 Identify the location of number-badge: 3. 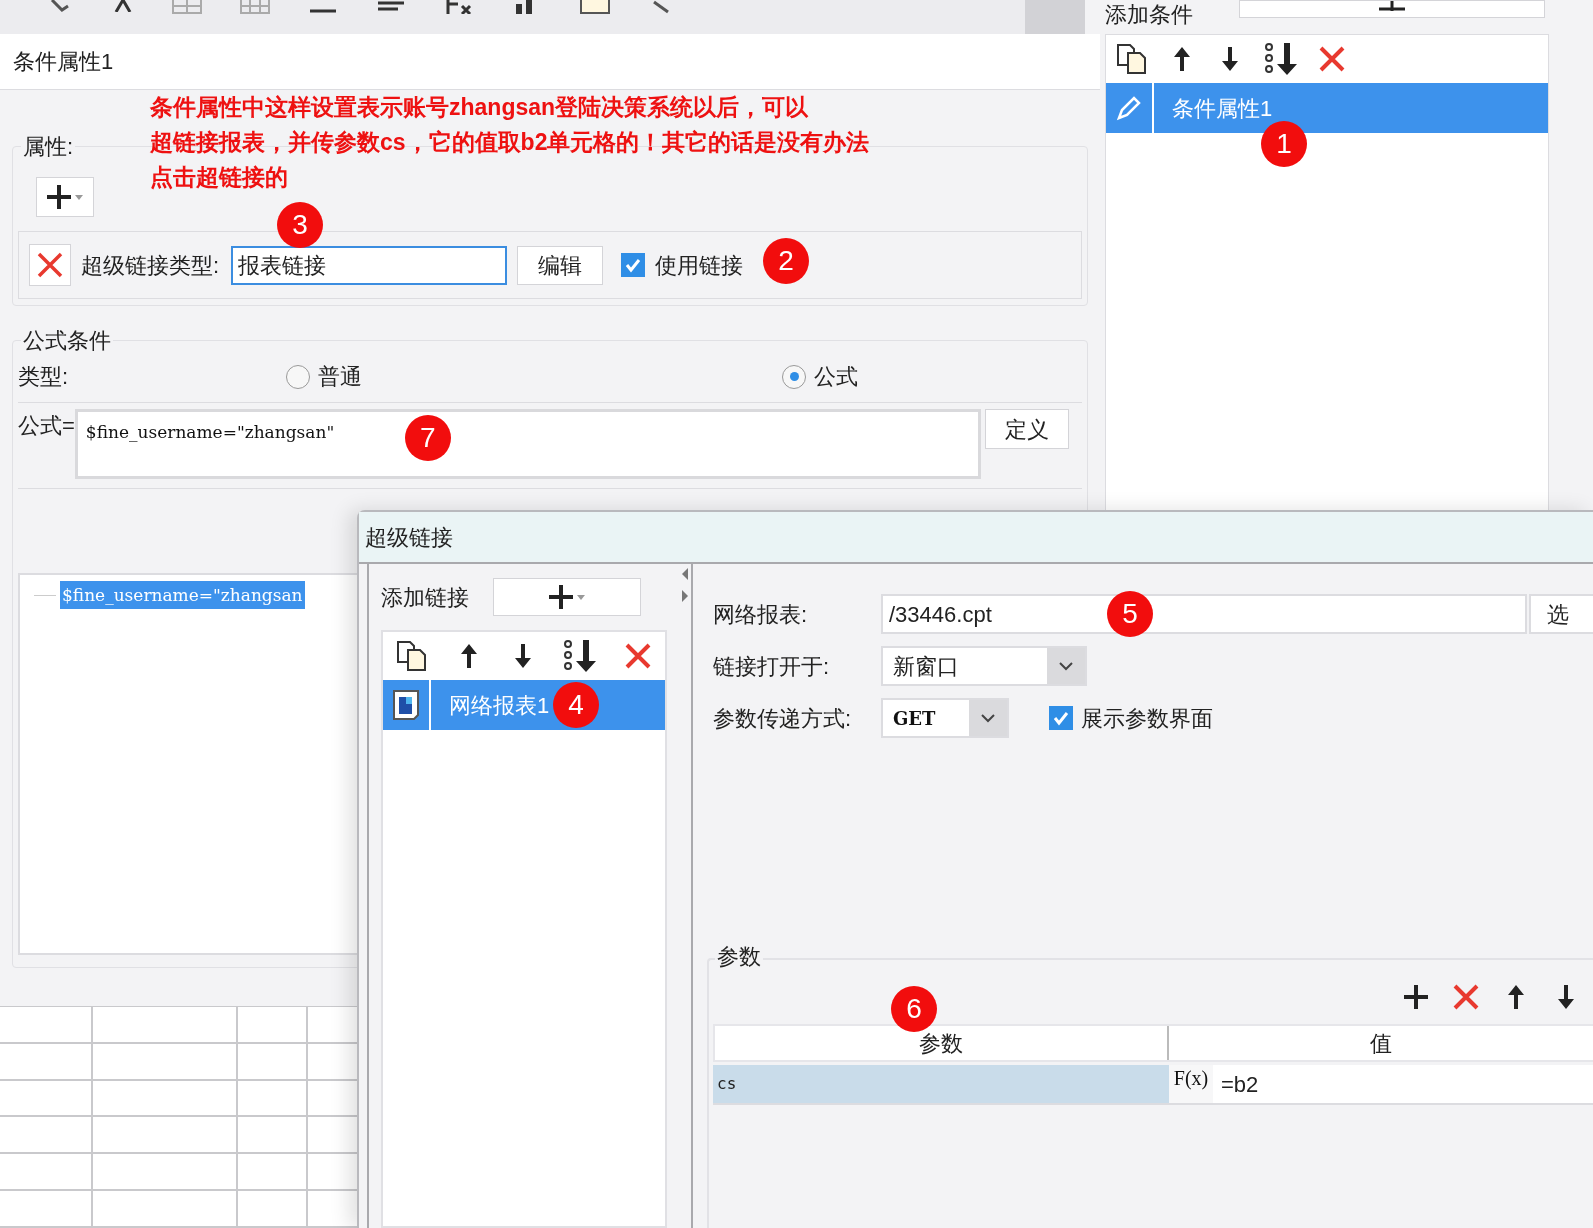
(300, 224).